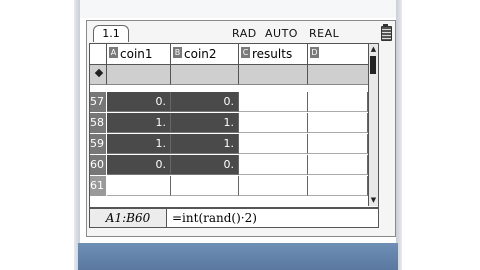  I want to click on formula-cell-a, so click(139, 75).